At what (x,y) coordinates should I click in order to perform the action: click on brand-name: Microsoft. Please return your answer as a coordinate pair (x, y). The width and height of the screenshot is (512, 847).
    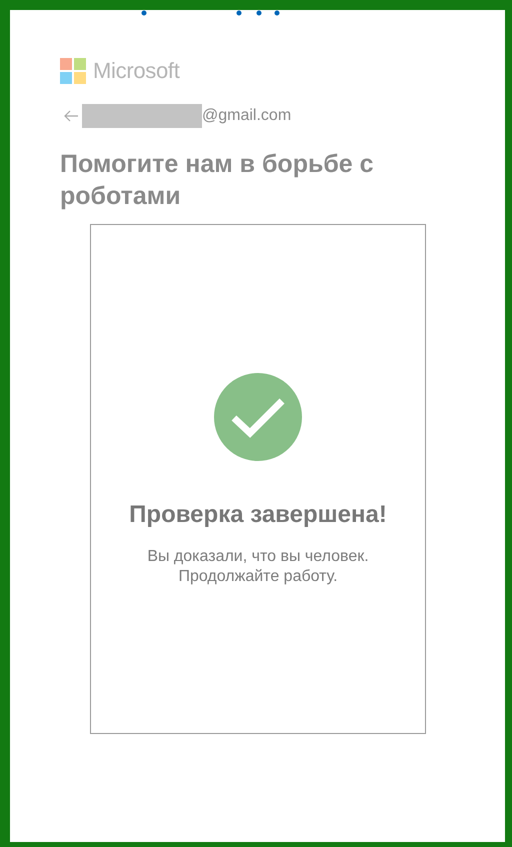
    Looking at the image, I should click on (136, 71).